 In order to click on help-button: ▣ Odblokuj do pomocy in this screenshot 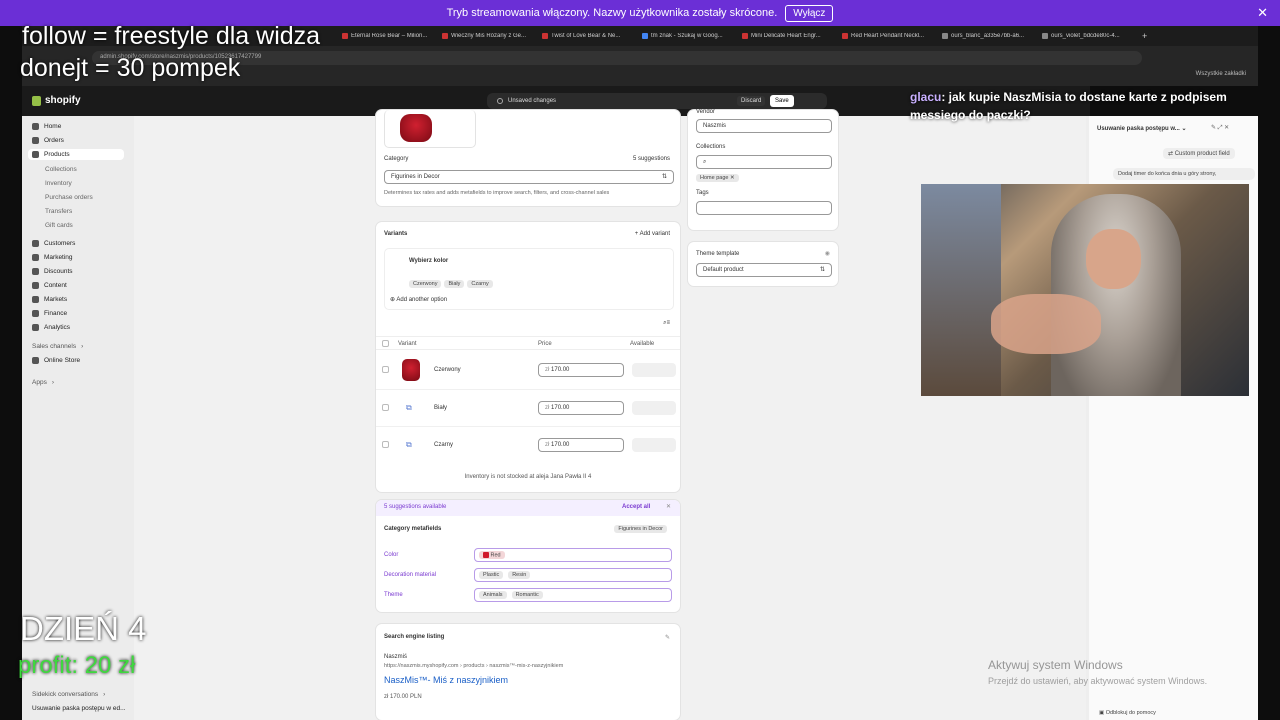, I will do `click(1127, 713)`.